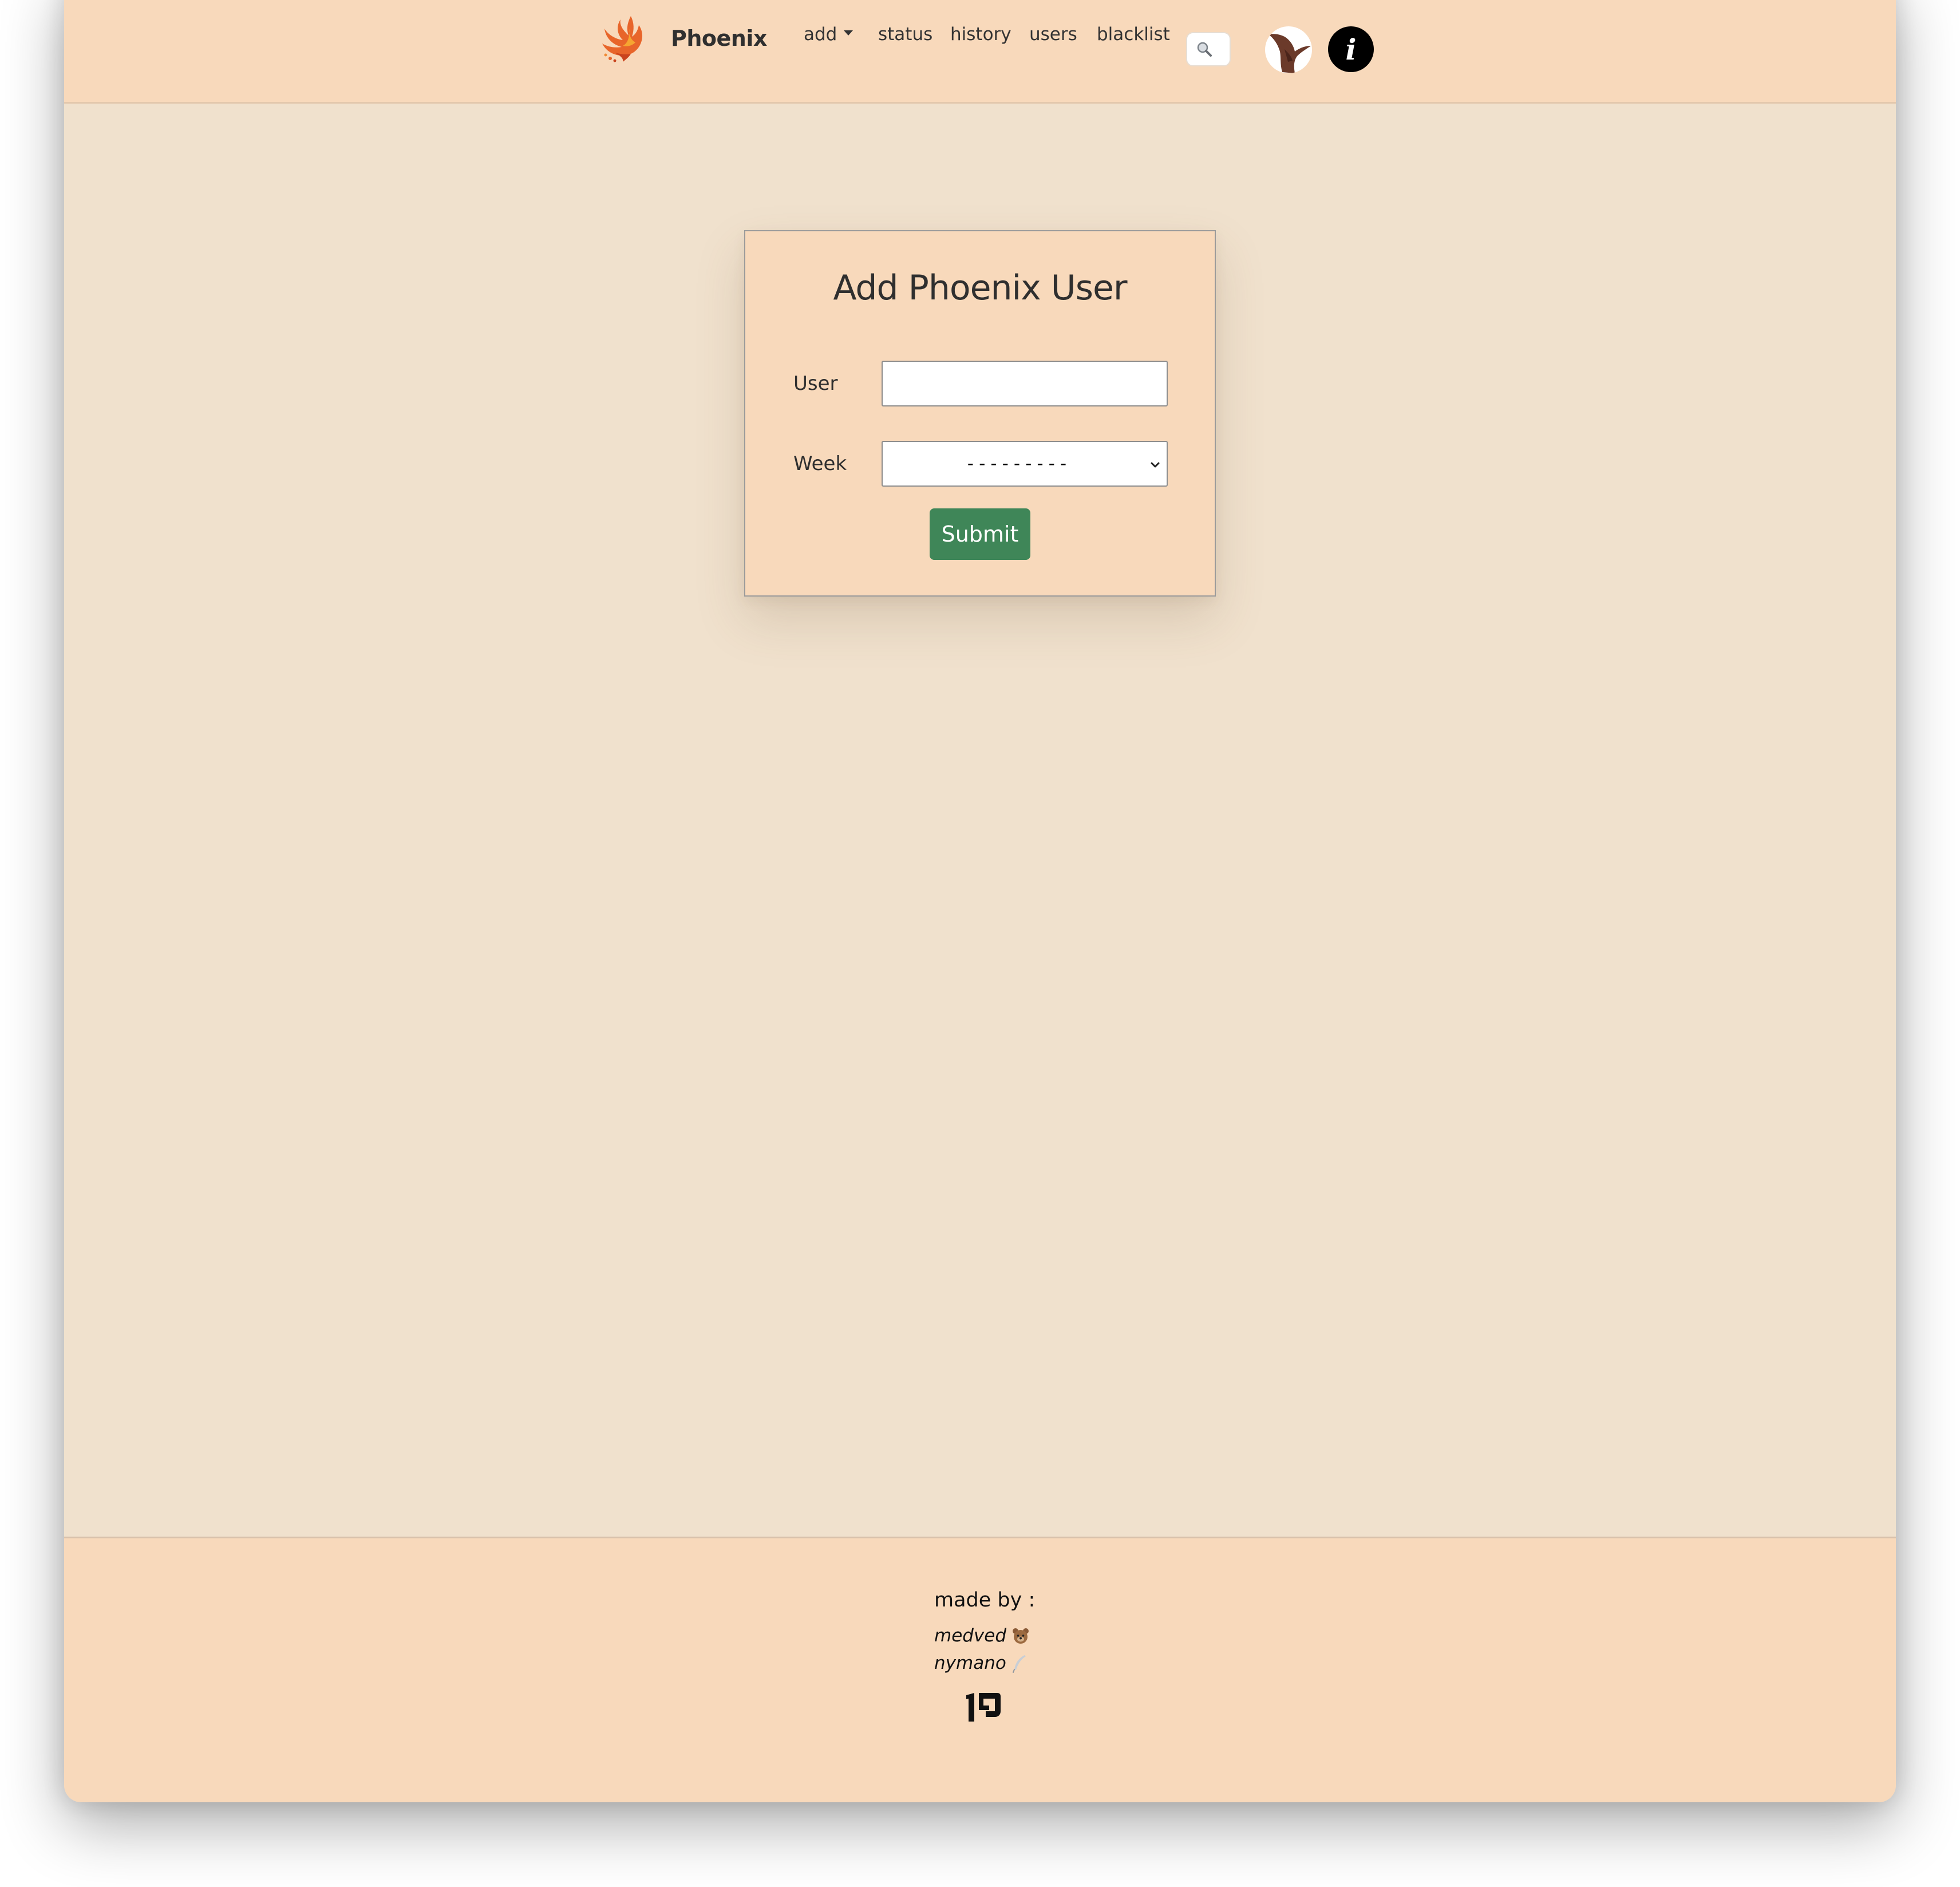 The height and width of the screenshot is (1887, 1960). Describe the element at coordinates (815, 383) in the screenshot. I see `user-label: User` at that location.